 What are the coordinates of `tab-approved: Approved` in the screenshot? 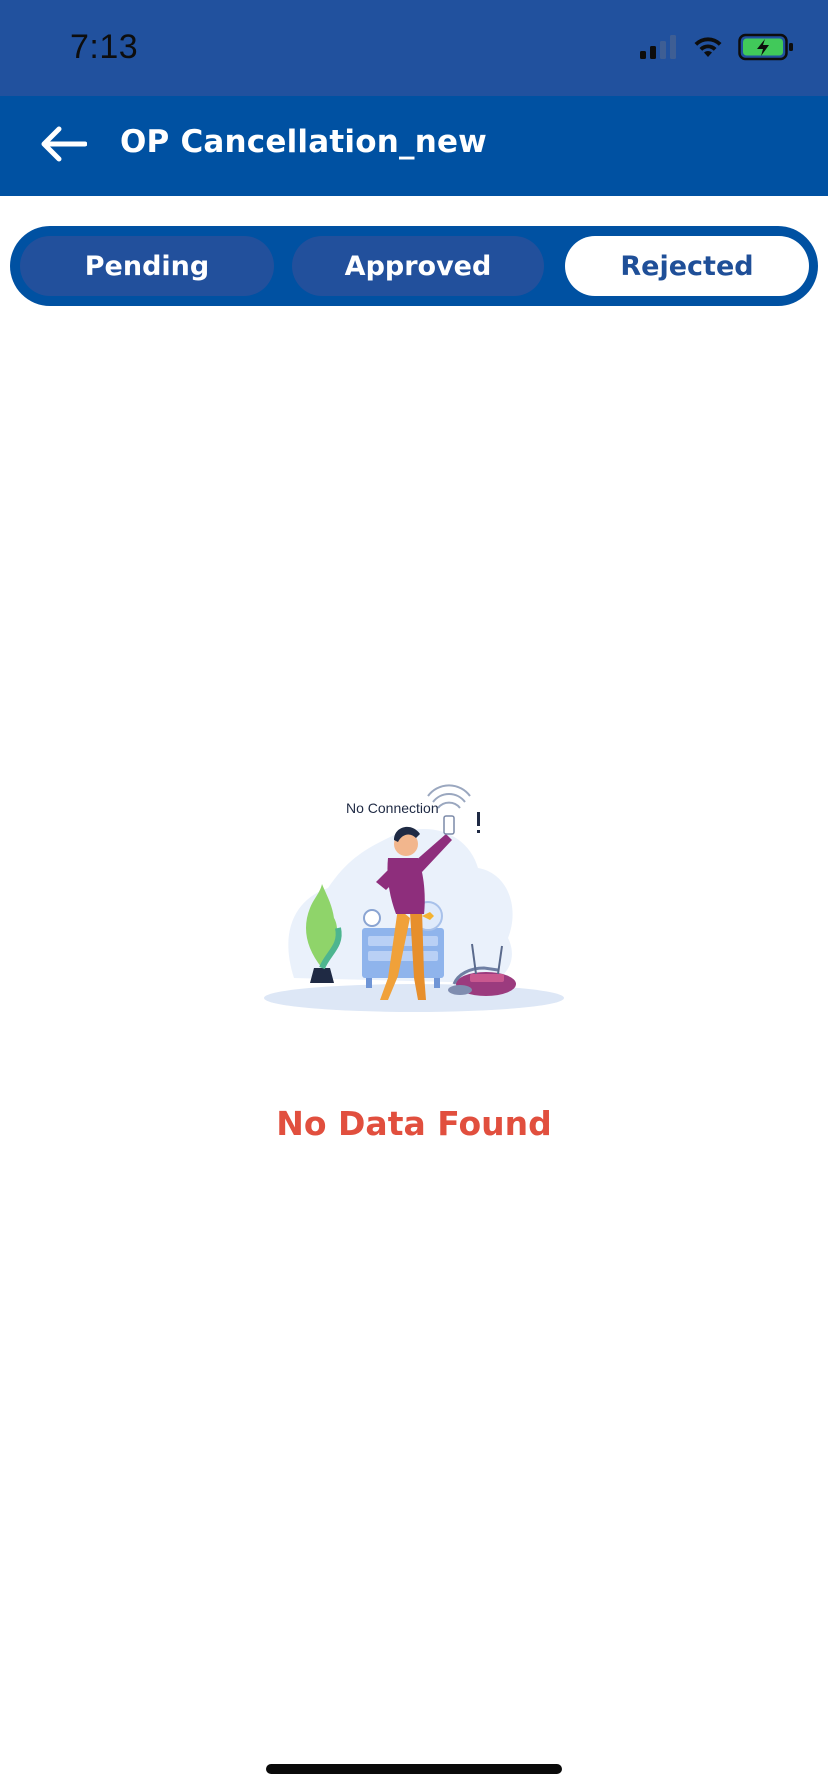 It's located at (418, 266).